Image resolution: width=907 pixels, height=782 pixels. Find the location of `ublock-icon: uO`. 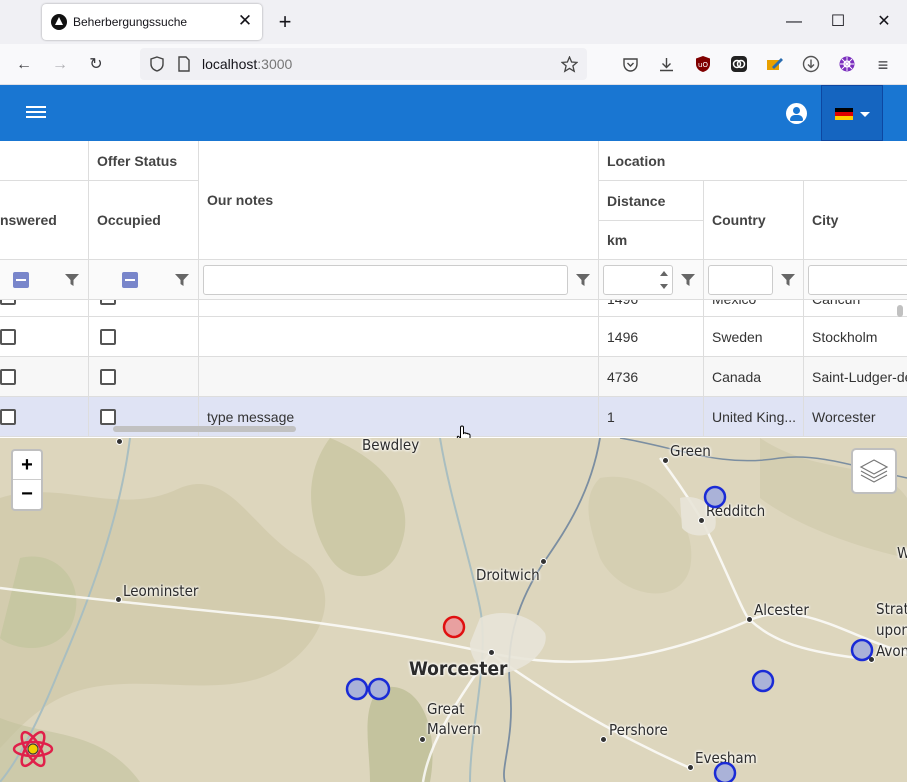

ublock-icon: uO is located at coordinates (703, 64).